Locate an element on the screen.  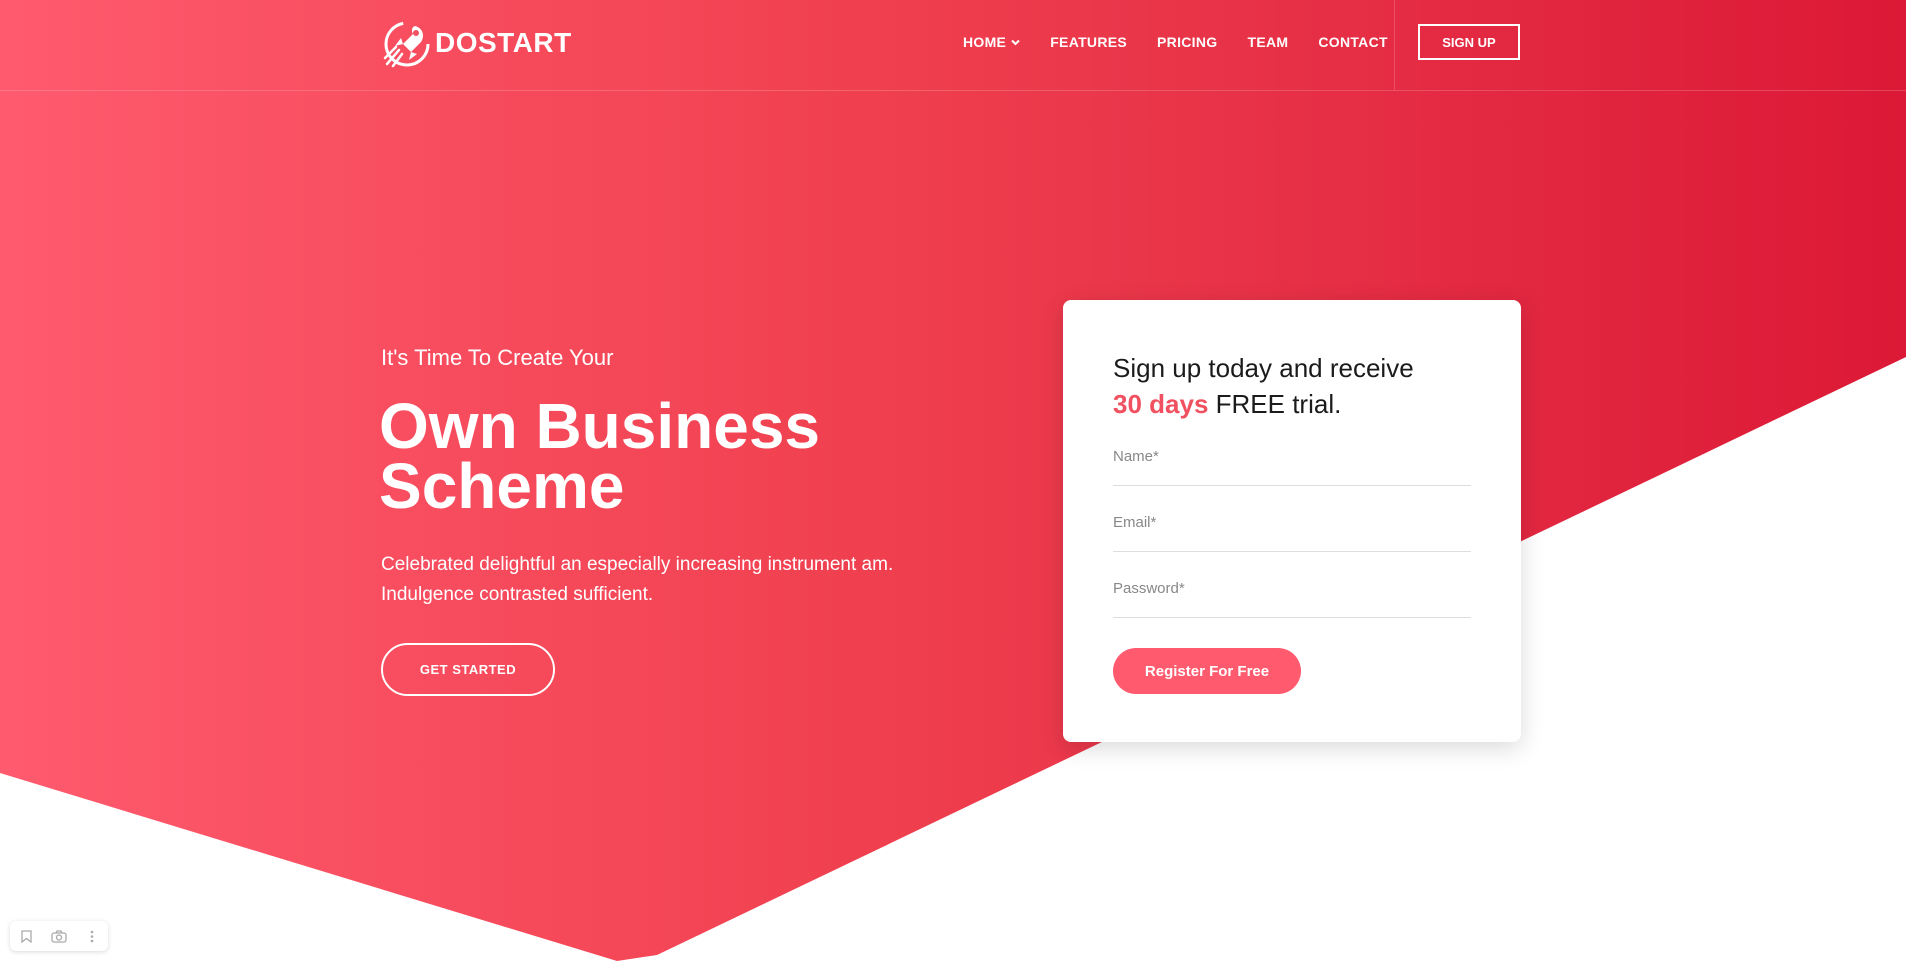
nav-pricing-label: PRICING is located at coordinates (1187, 42).